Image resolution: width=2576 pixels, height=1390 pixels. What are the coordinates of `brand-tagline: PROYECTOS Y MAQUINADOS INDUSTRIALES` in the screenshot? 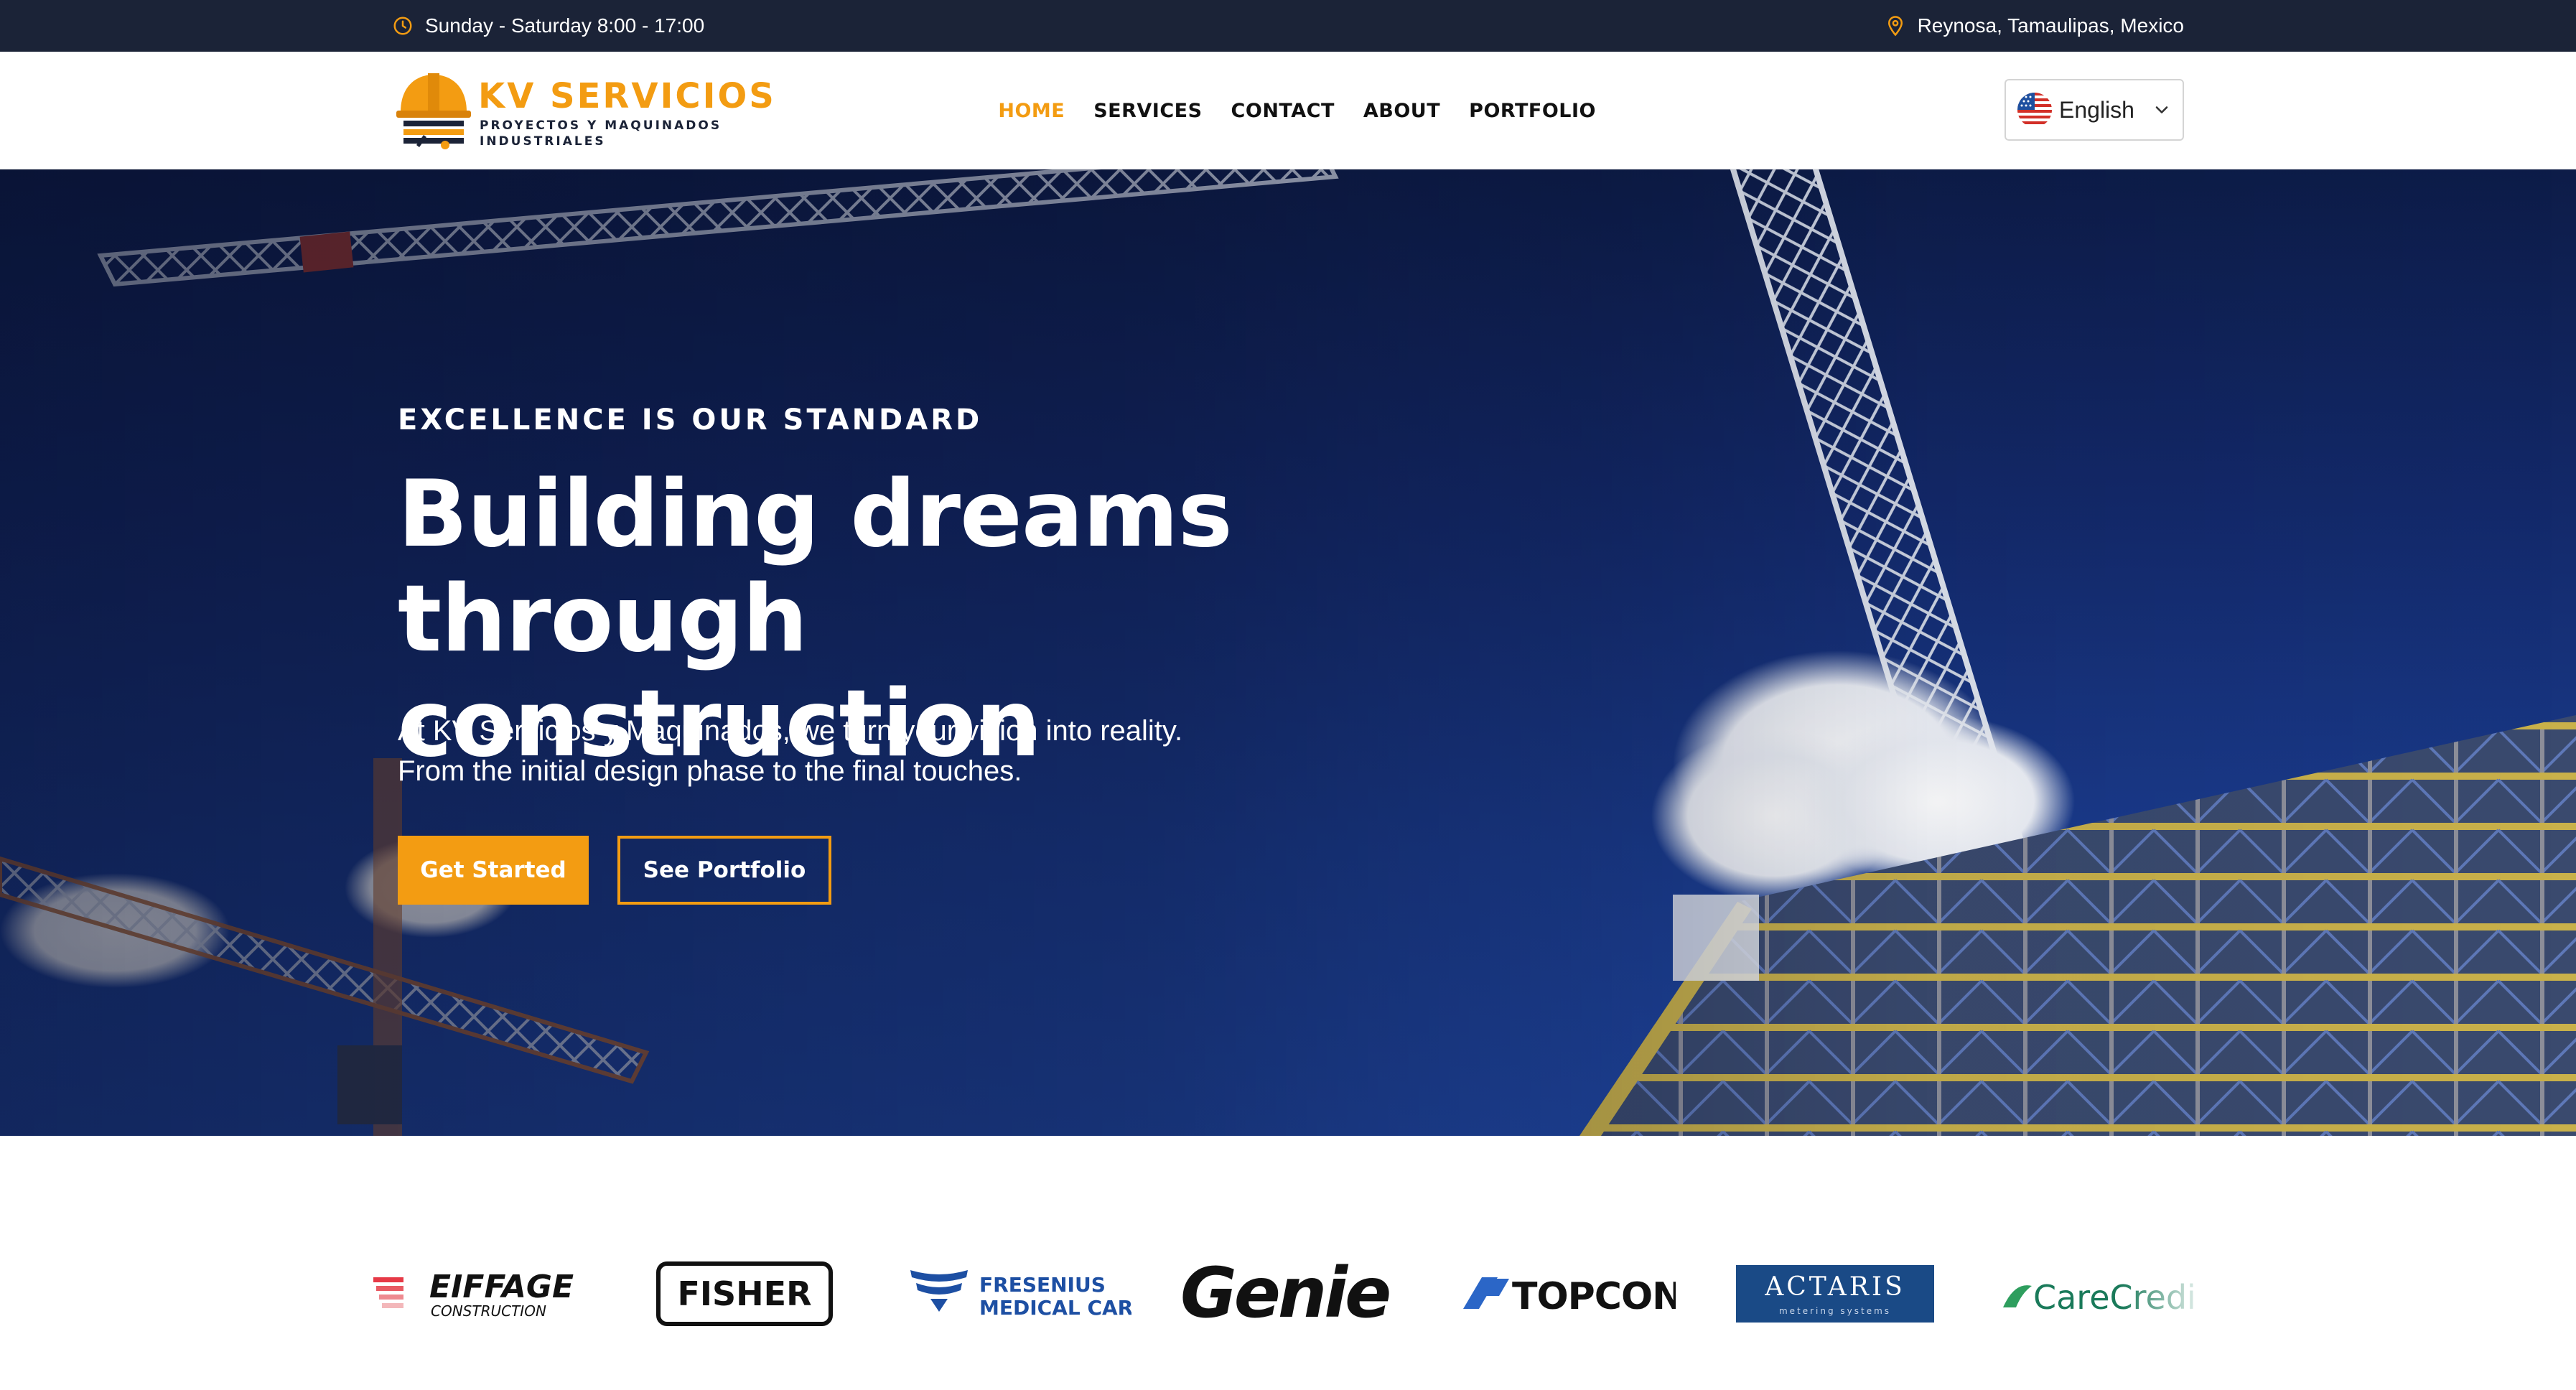 It's located at (623, 133).